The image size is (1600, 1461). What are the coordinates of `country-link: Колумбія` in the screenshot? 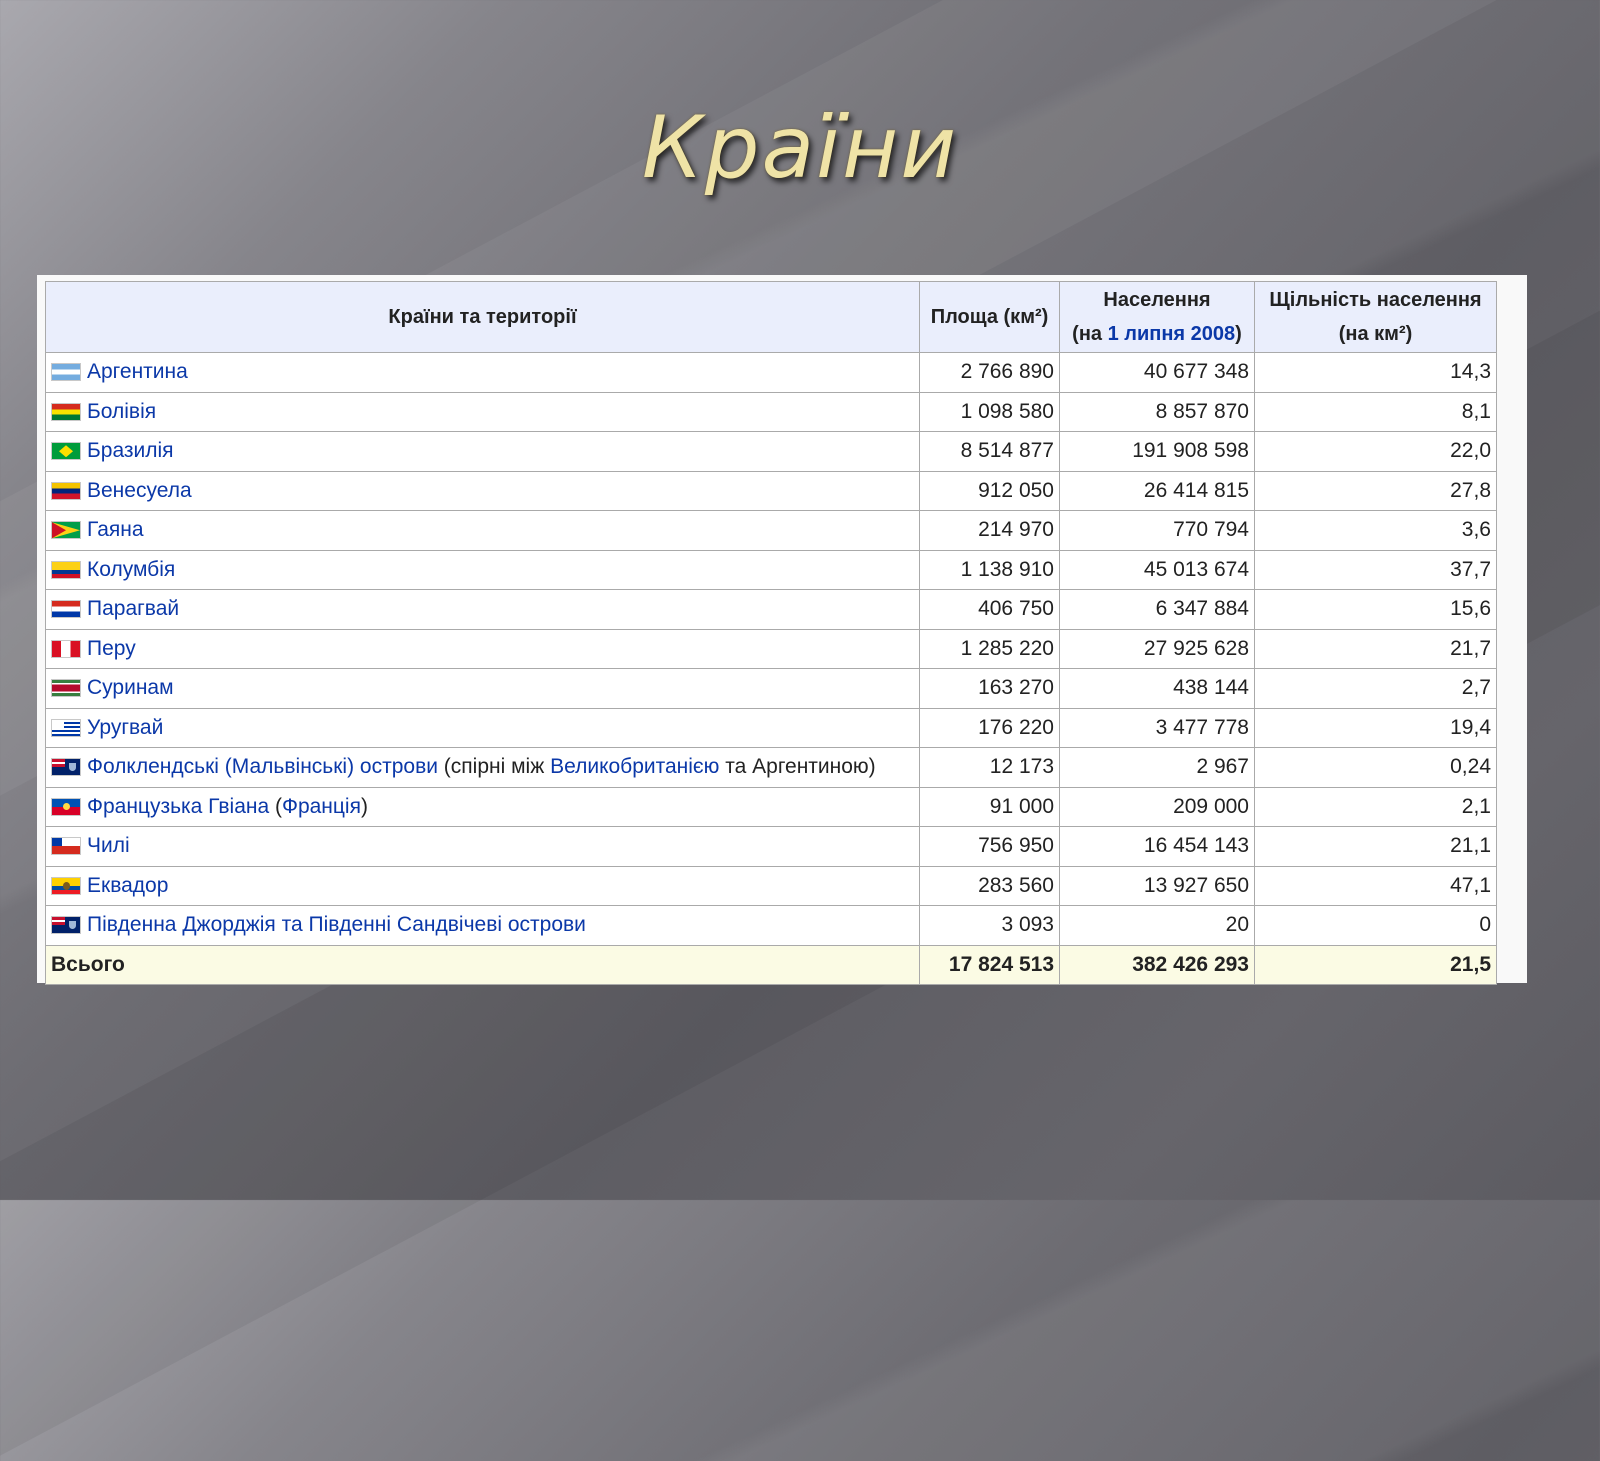 It's located at (131, 569).